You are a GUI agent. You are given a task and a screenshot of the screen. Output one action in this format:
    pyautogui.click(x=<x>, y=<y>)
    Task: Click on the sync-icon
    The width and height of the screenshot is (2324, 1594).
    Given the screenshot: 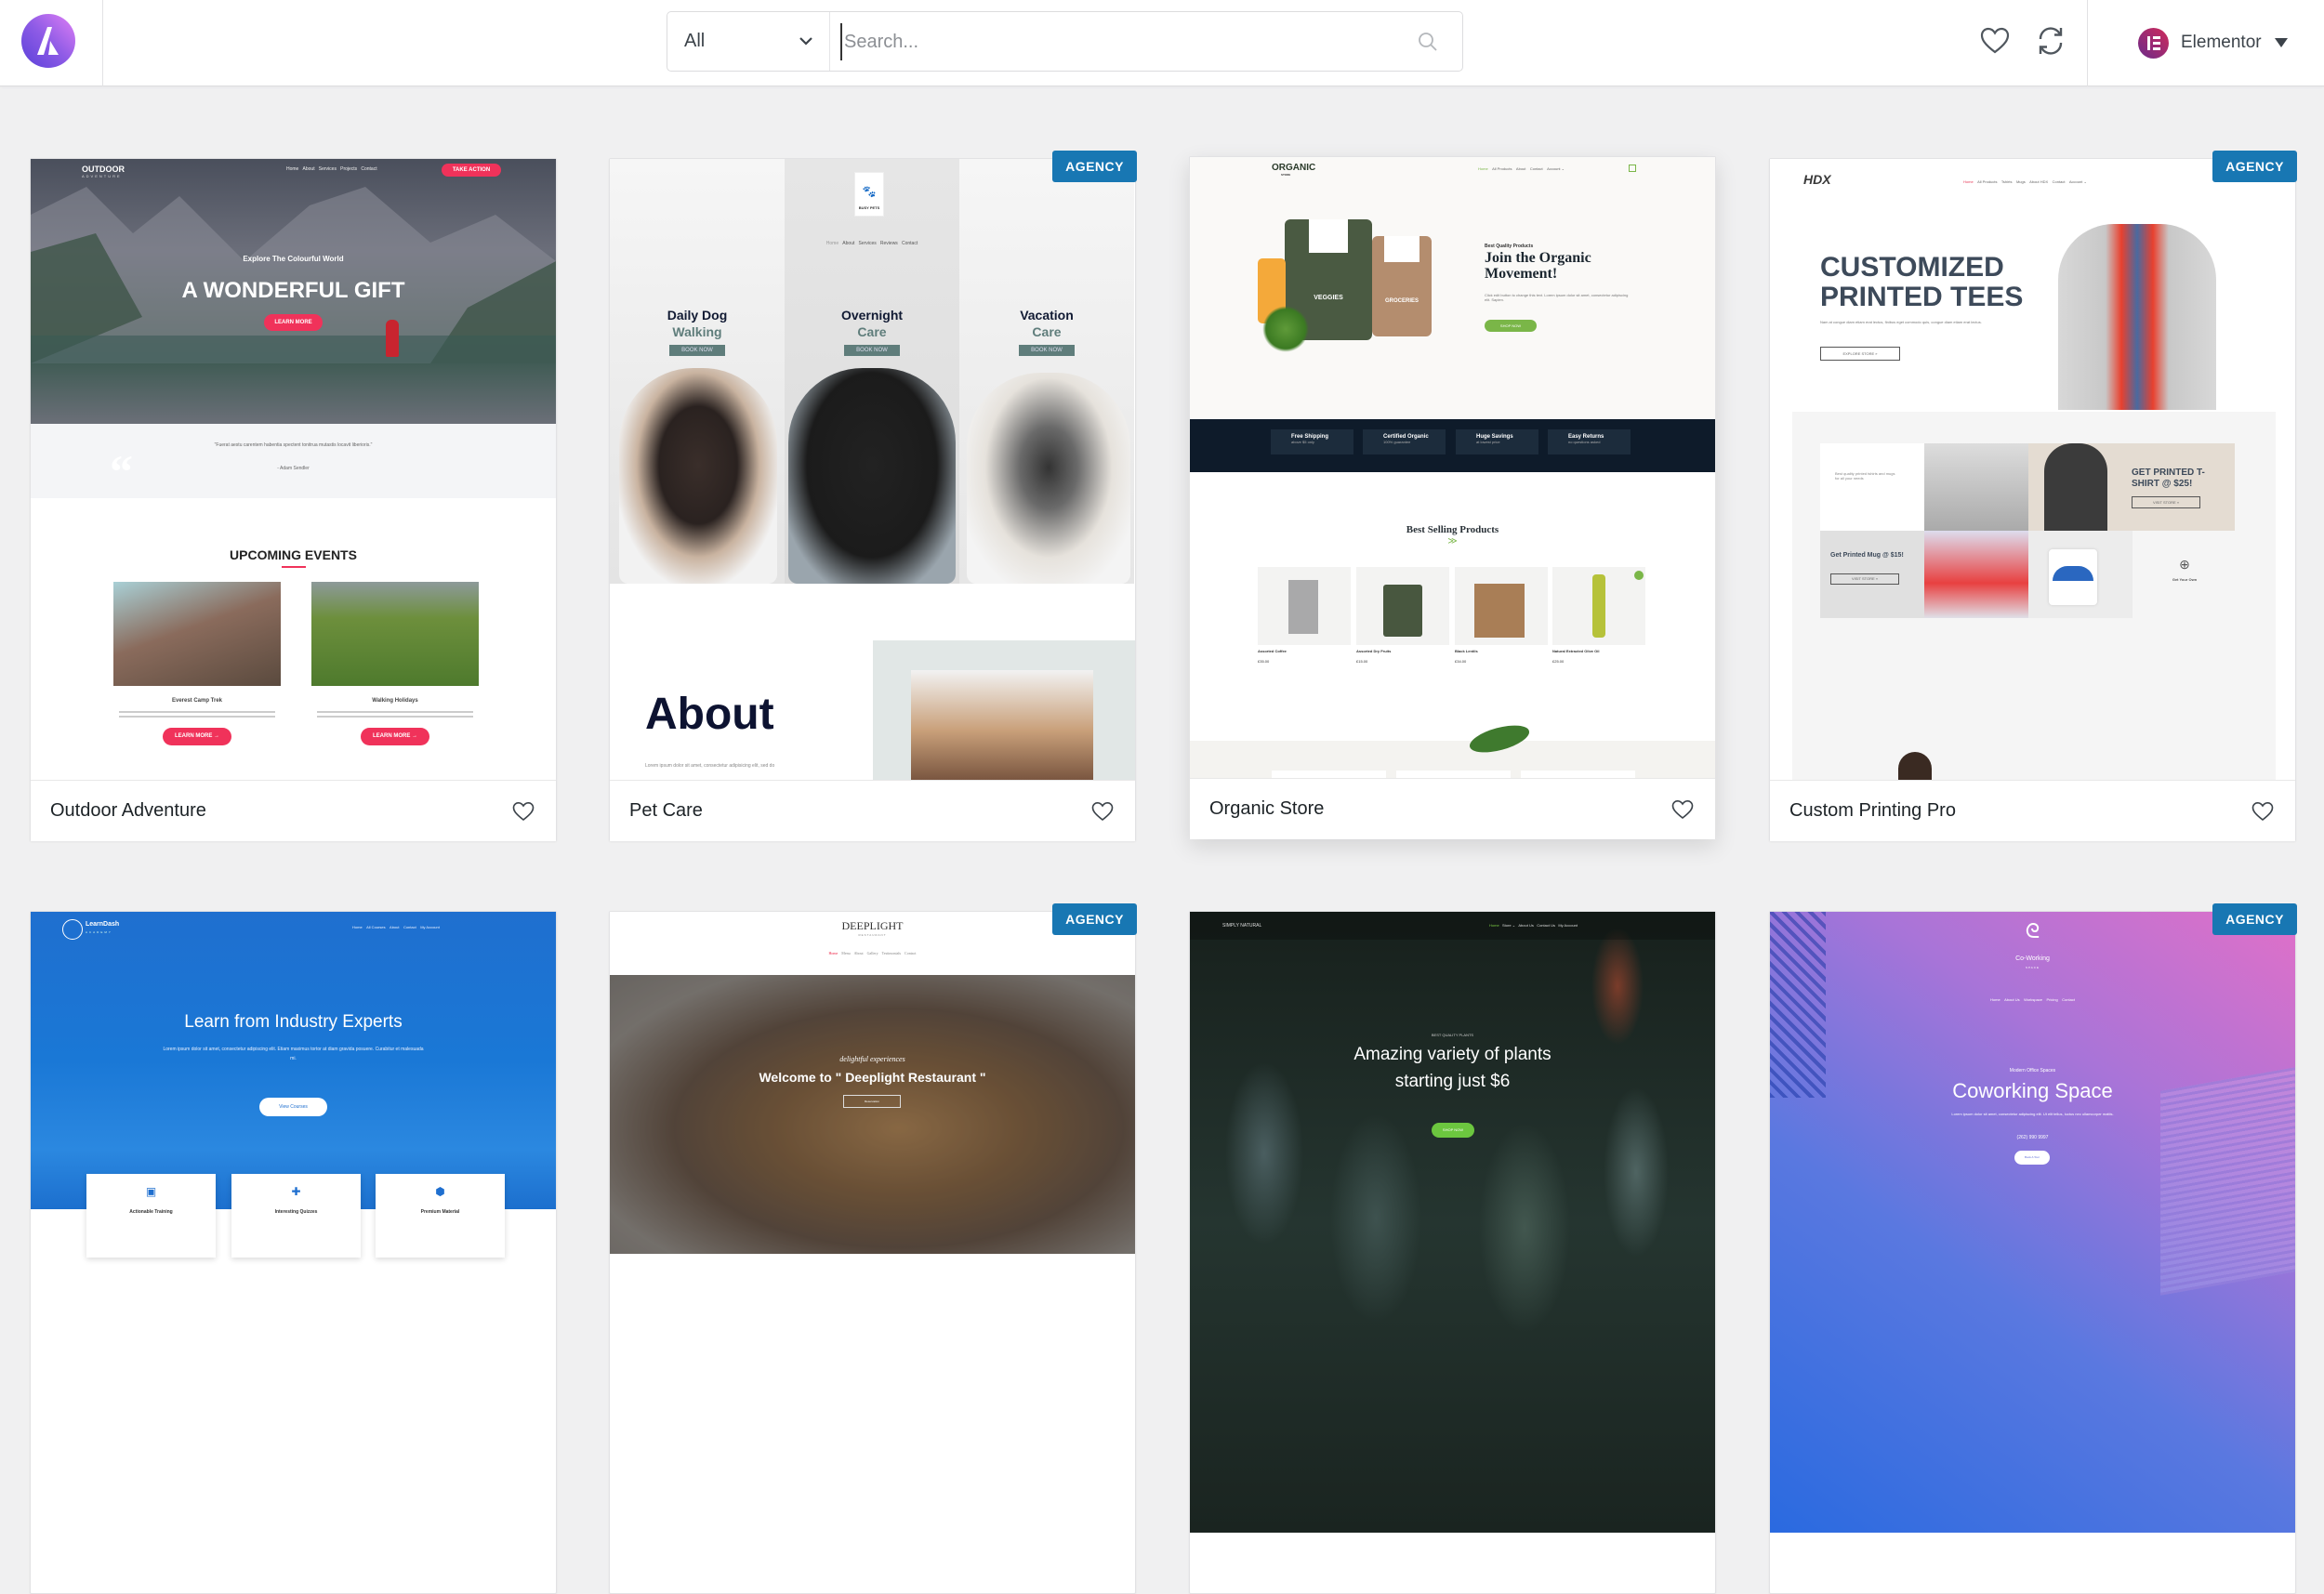 What is the action you would take?
    pyautogui.click(x=2050, y=41)
    